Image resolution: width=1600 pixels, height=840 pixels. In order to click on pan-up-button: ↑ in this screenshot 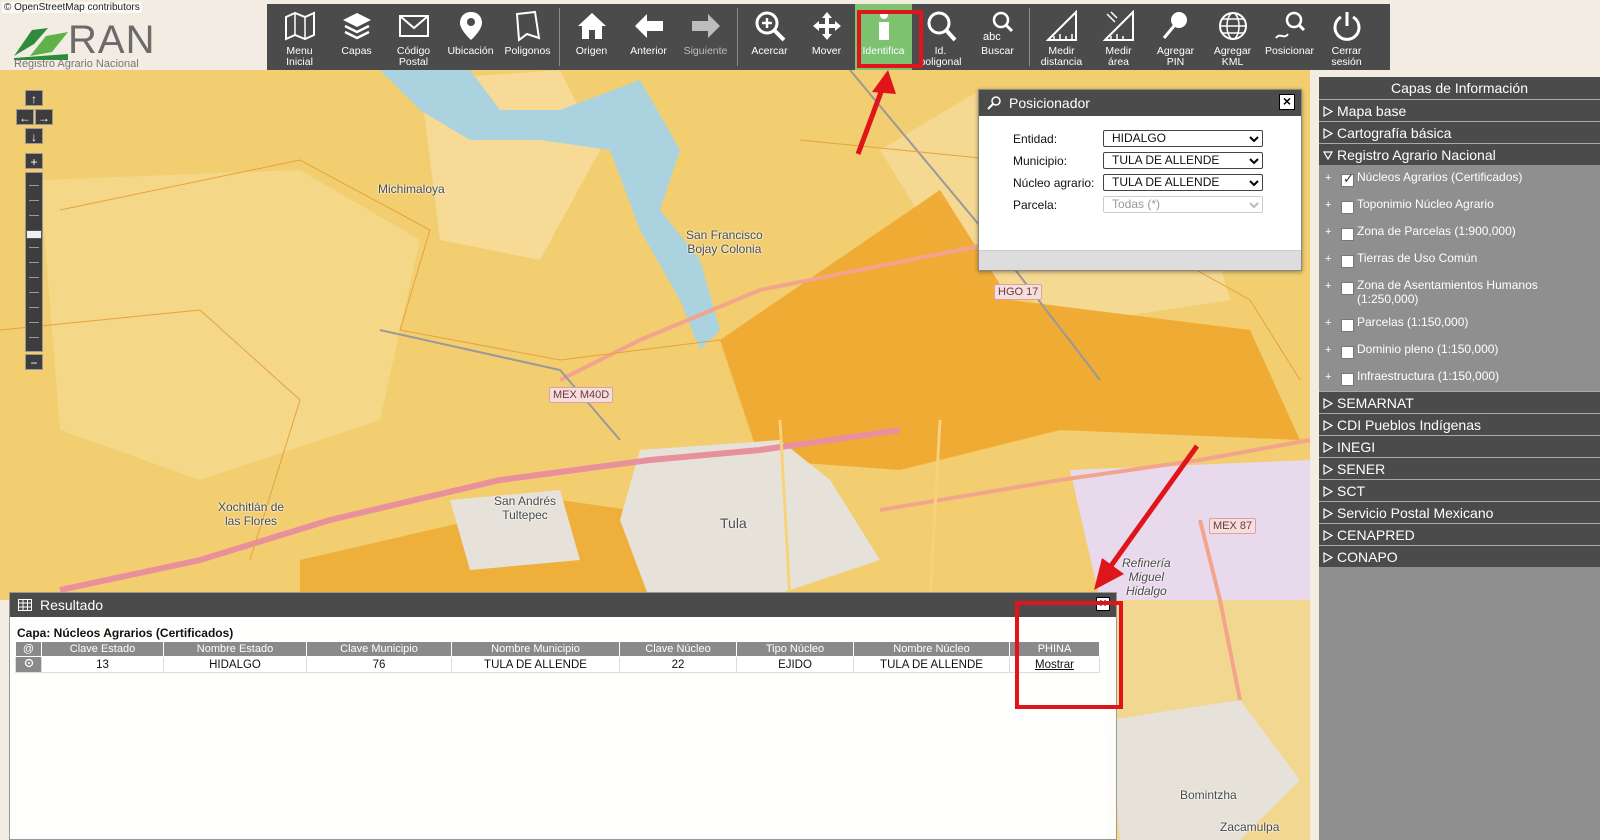, I will do `click(34, 98)`.